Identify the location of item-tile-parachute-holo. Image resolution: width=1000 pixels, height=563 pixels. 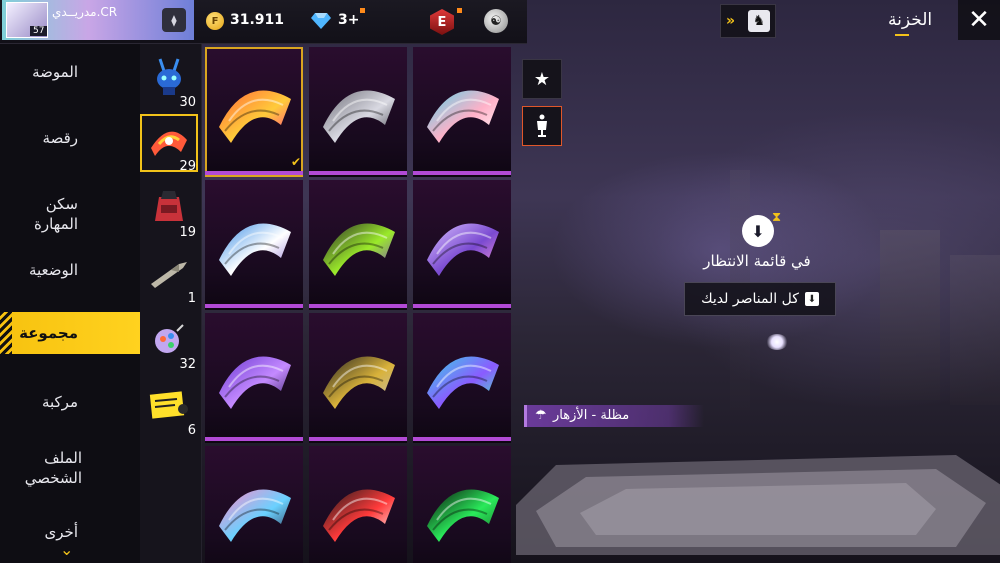
(462, 378).